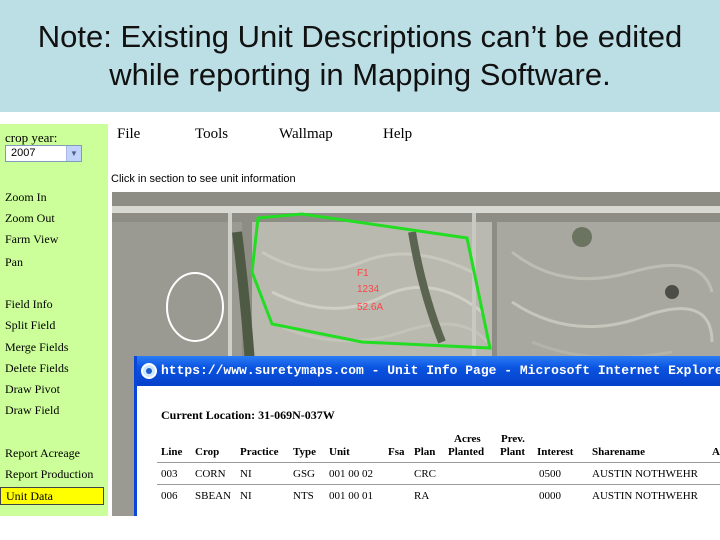  What do you see at coordinates (368, 289) in the screenshot?
I see `field-label-number: 1234` at bounding box center [368, 289].